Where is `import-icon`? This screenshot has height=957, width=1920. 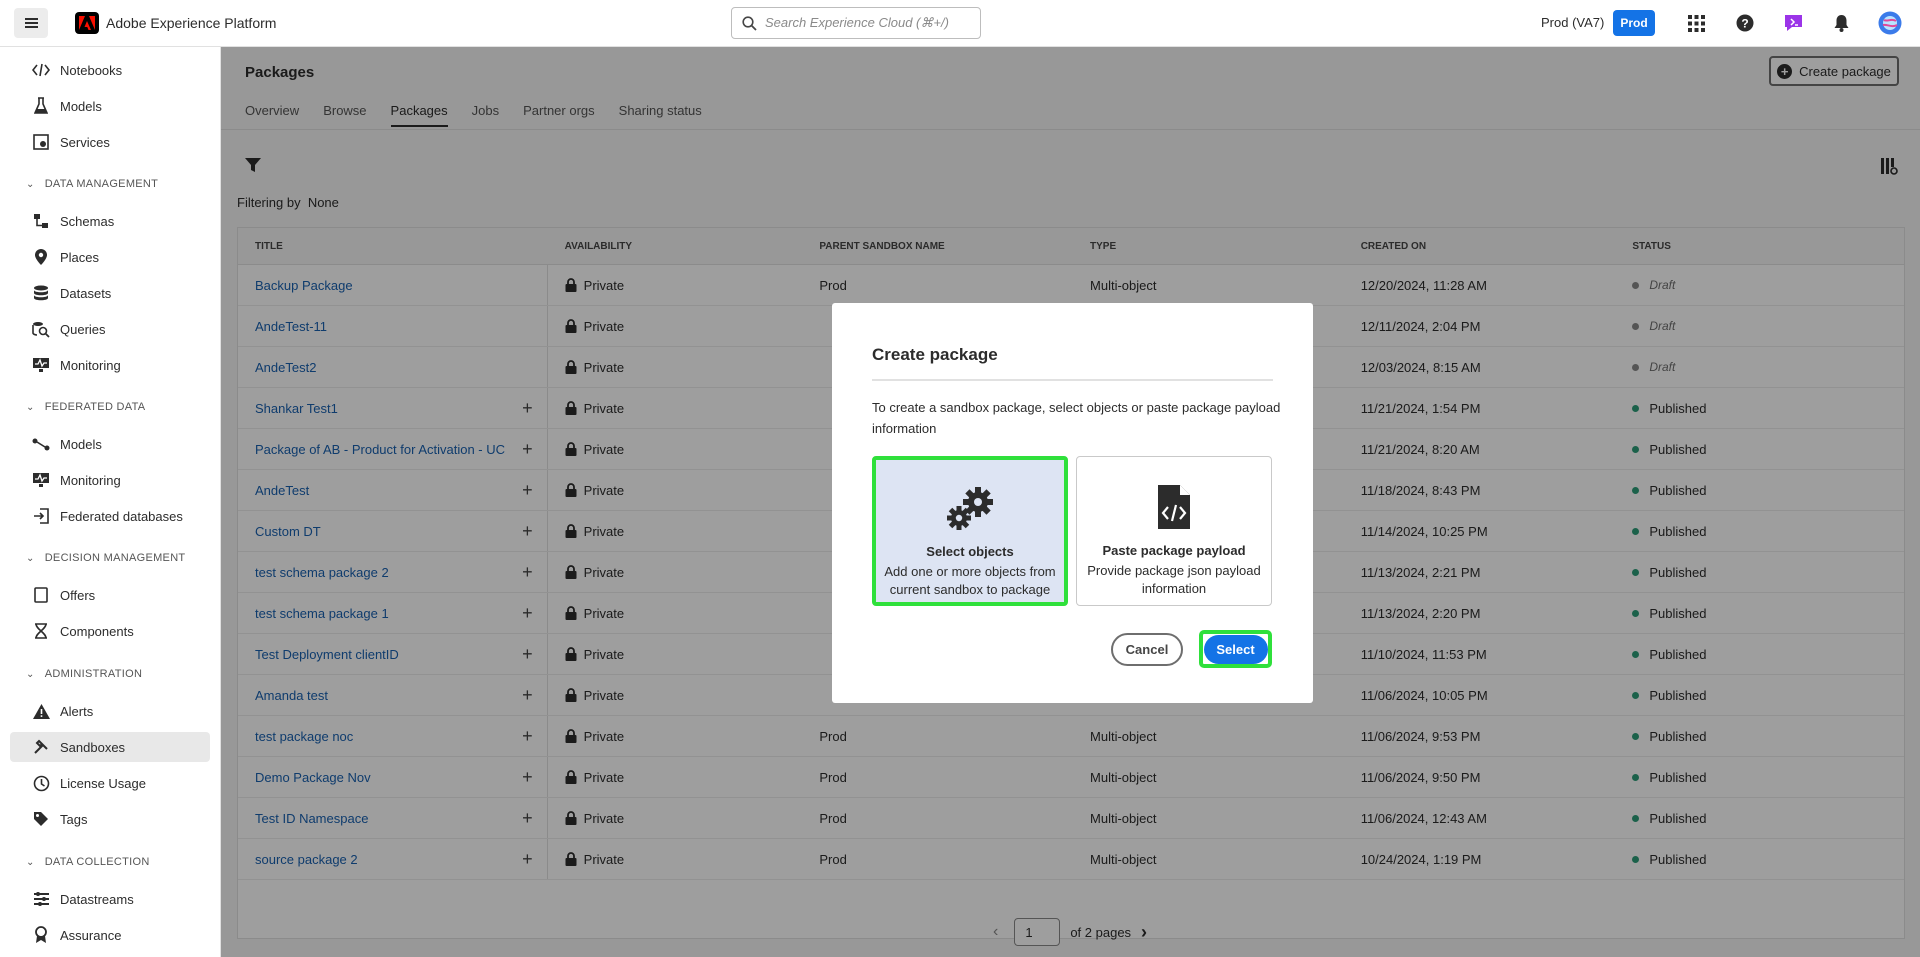 import-icon is located at coordinates (41, 516).